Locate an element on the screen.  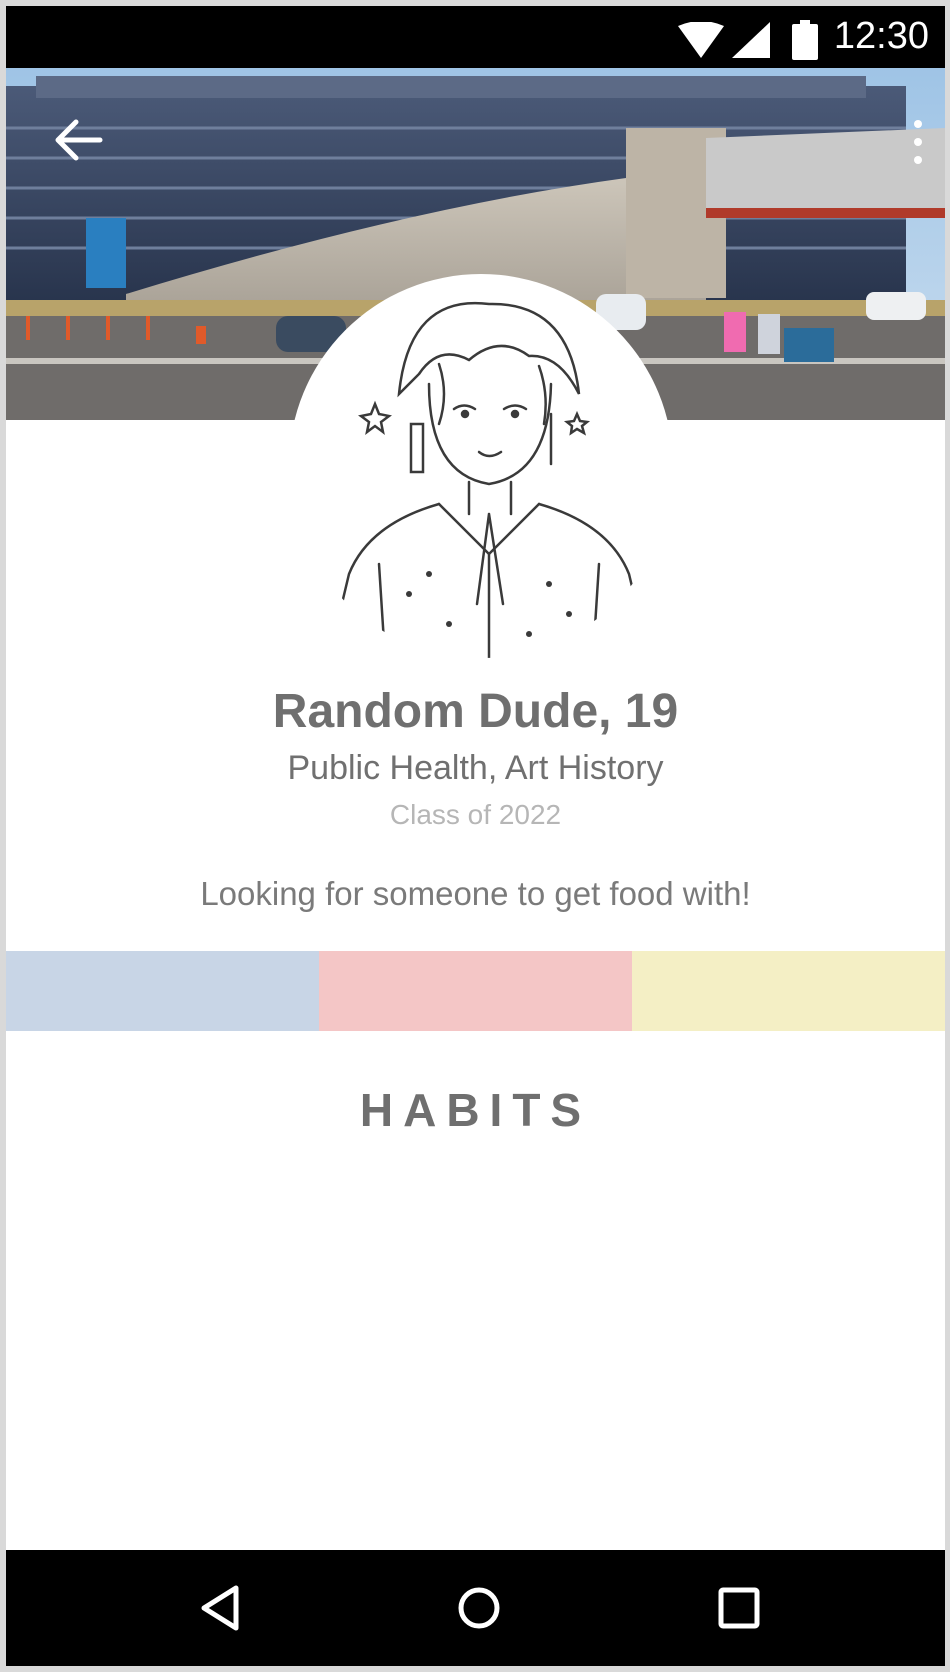
status-bar: 12:30 is located at coordinates (475, 37).